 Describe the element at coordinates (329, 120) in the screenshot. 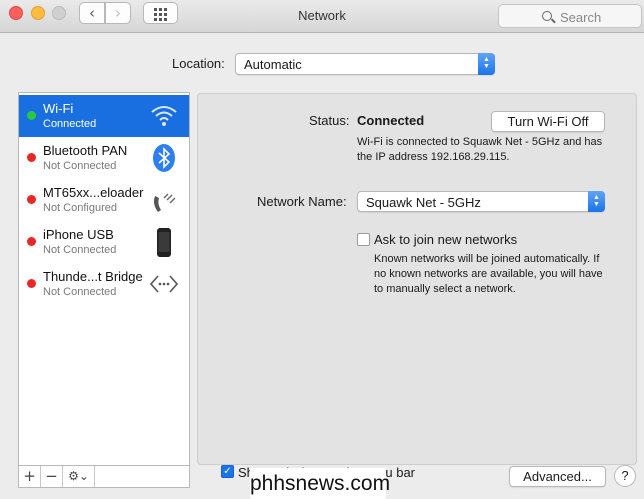

I see `status-label: Status:` at that location.